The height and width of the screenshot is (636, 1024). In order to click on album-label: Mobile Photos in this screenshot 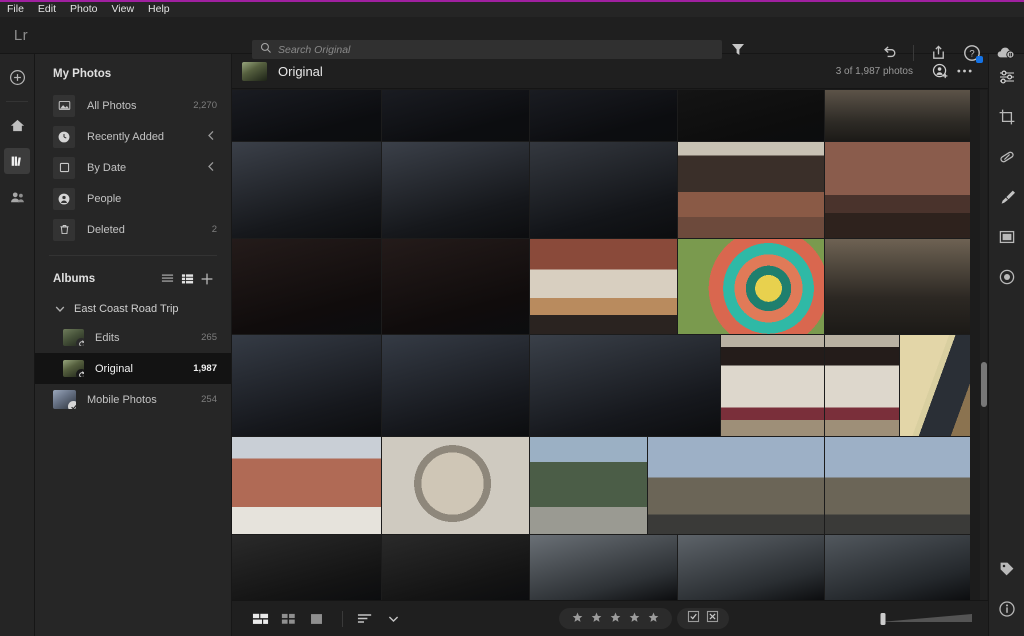, I will do `click(122, 399)`.